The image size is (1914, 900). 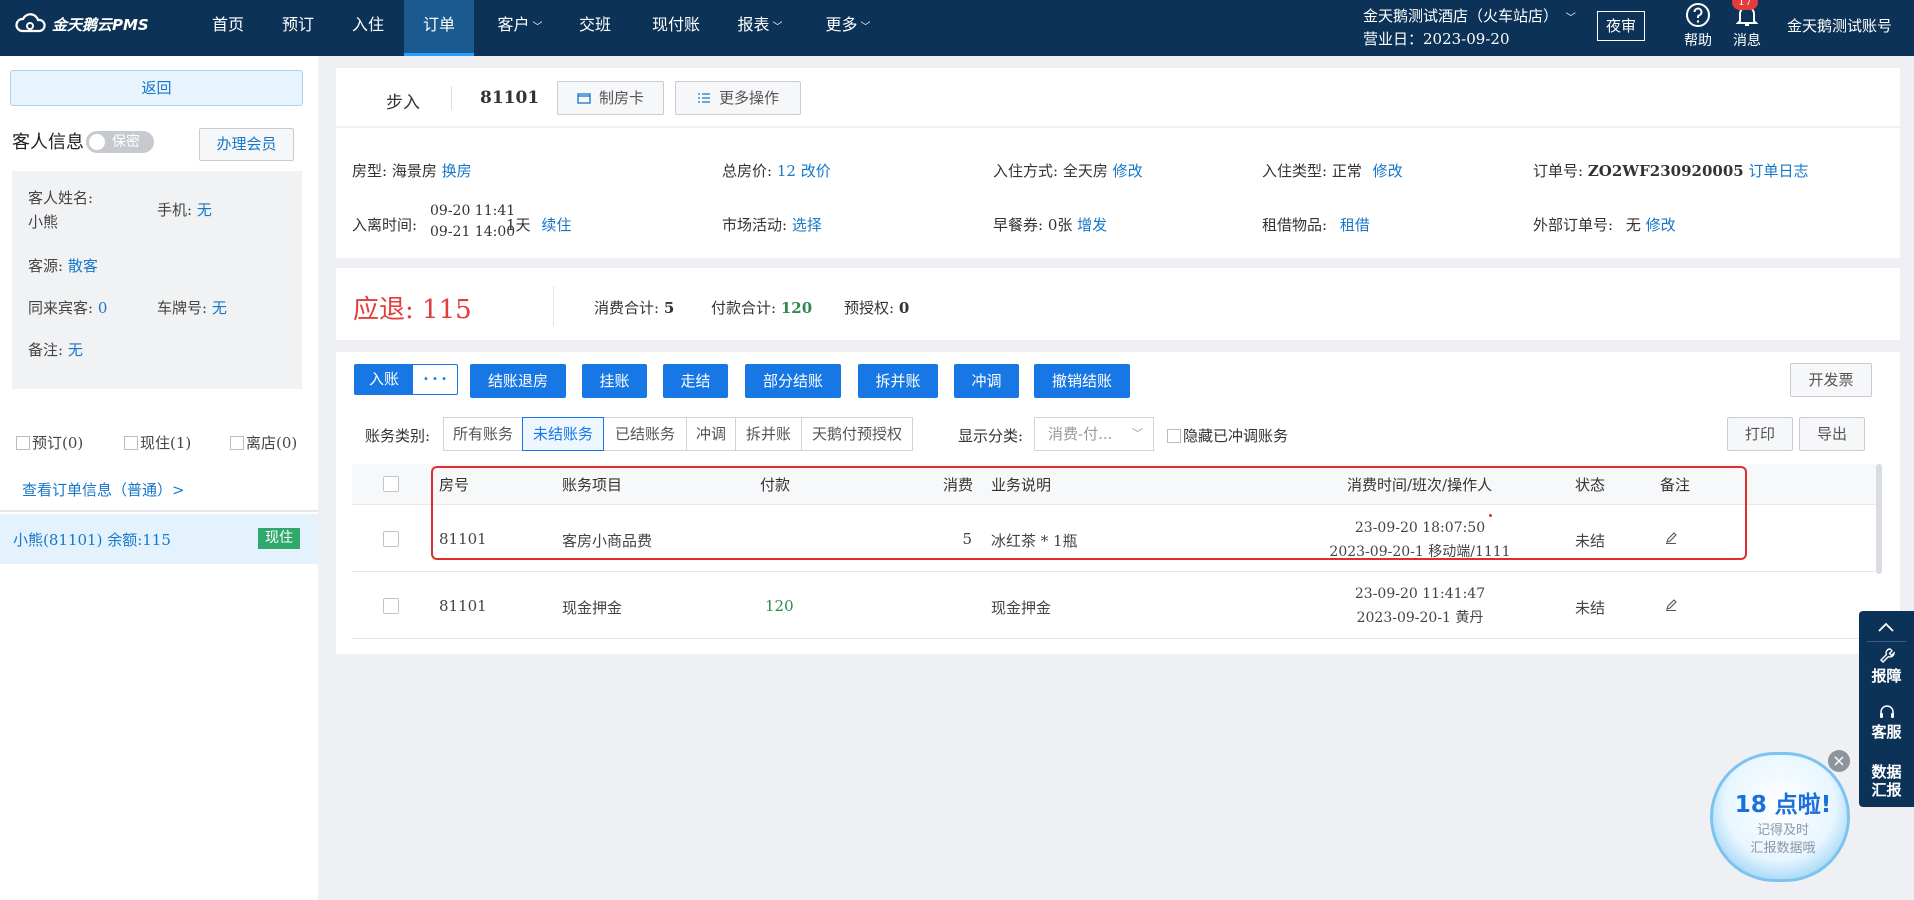 What do you see at coordinates (398, 436) in the screenshot?
I see `category-label: 账务类别:` at bounding box center [398, 436].